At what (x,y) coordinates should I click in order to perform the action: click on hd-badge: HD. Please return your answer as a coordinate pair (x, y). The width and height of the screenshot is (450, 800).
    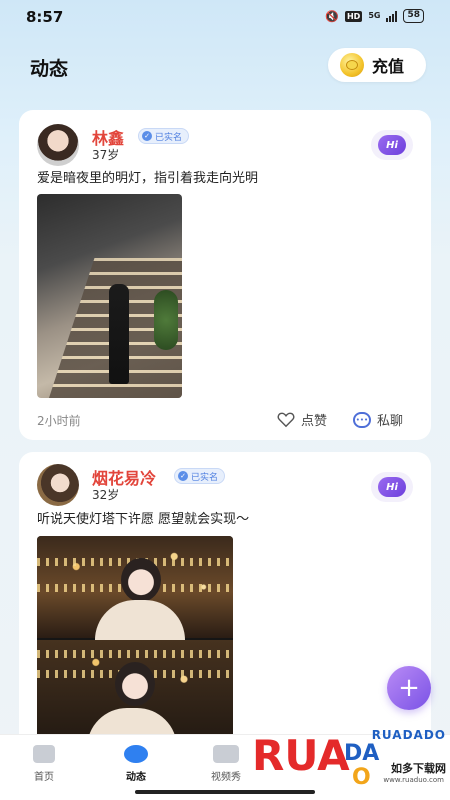
    Looking at the image, I should click on (353, 16).